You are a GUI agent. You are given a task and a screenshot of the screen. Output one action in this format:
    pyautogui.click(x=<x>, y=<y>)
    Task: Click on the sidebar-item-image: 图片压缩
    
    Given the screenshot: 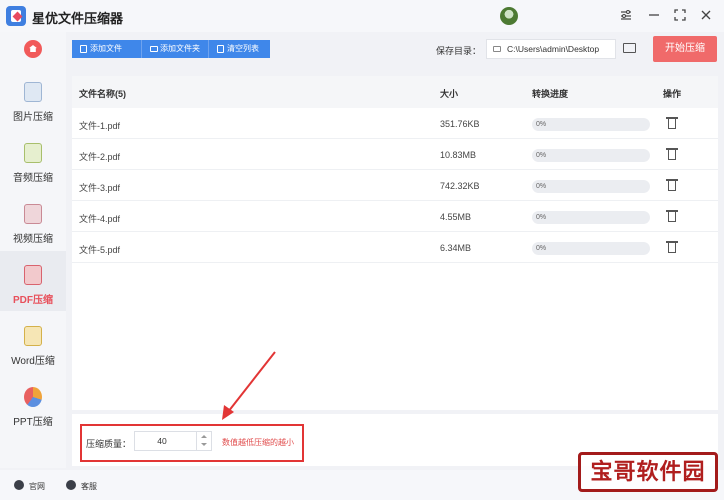 What is the action you would take?
    pyautogui.click(x=33, y=98)
    